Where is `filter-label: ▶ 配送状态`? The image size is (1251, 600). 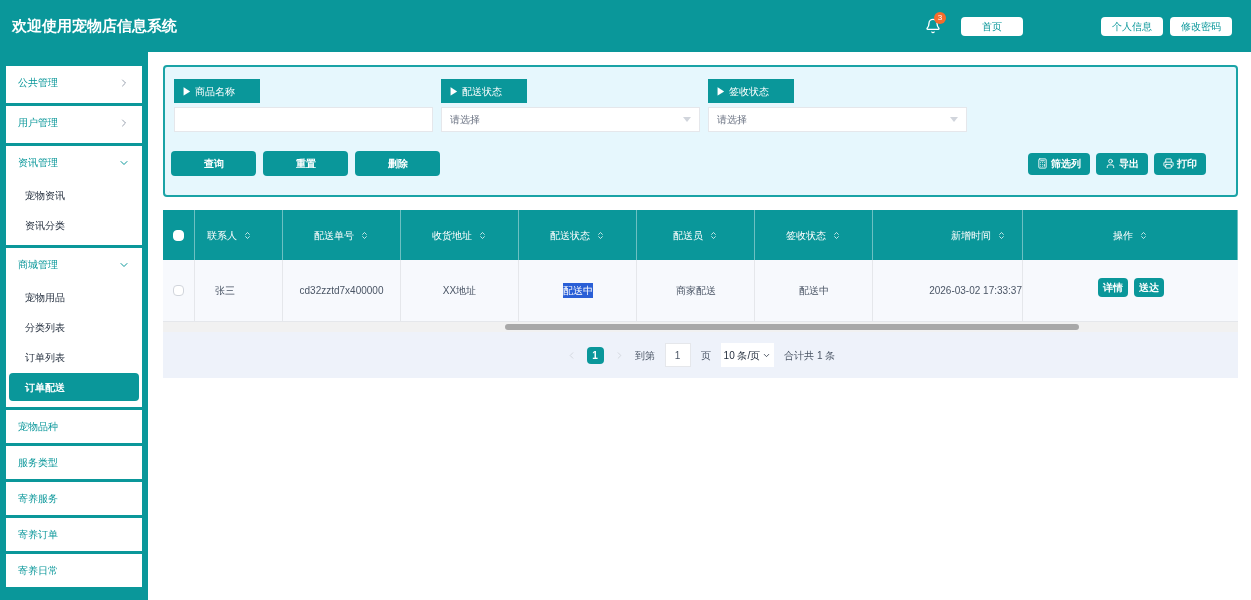
filter-label: ▶ 配送状态 is located at coordinates (484, 91).